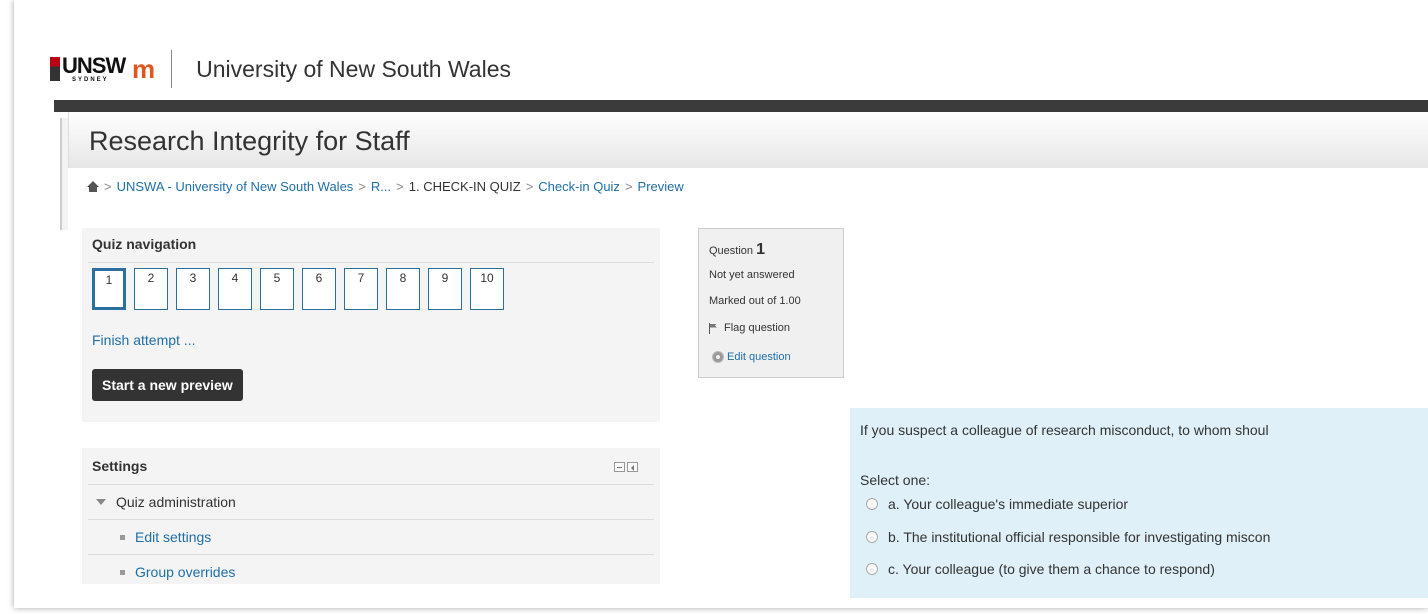 This screenshot has height=614, width=1428. I want to click on quiz-administration-node: Quiz administration, so click(371, 502).